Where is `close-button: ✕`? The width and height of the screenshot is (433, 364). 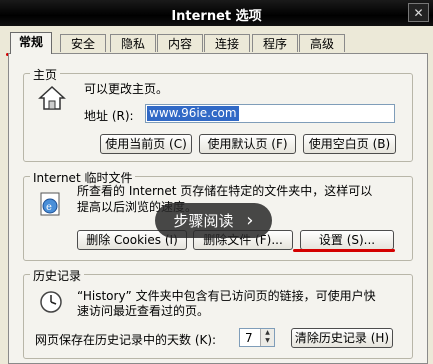
close-button: ✕ is located at coordinates (418, 12).